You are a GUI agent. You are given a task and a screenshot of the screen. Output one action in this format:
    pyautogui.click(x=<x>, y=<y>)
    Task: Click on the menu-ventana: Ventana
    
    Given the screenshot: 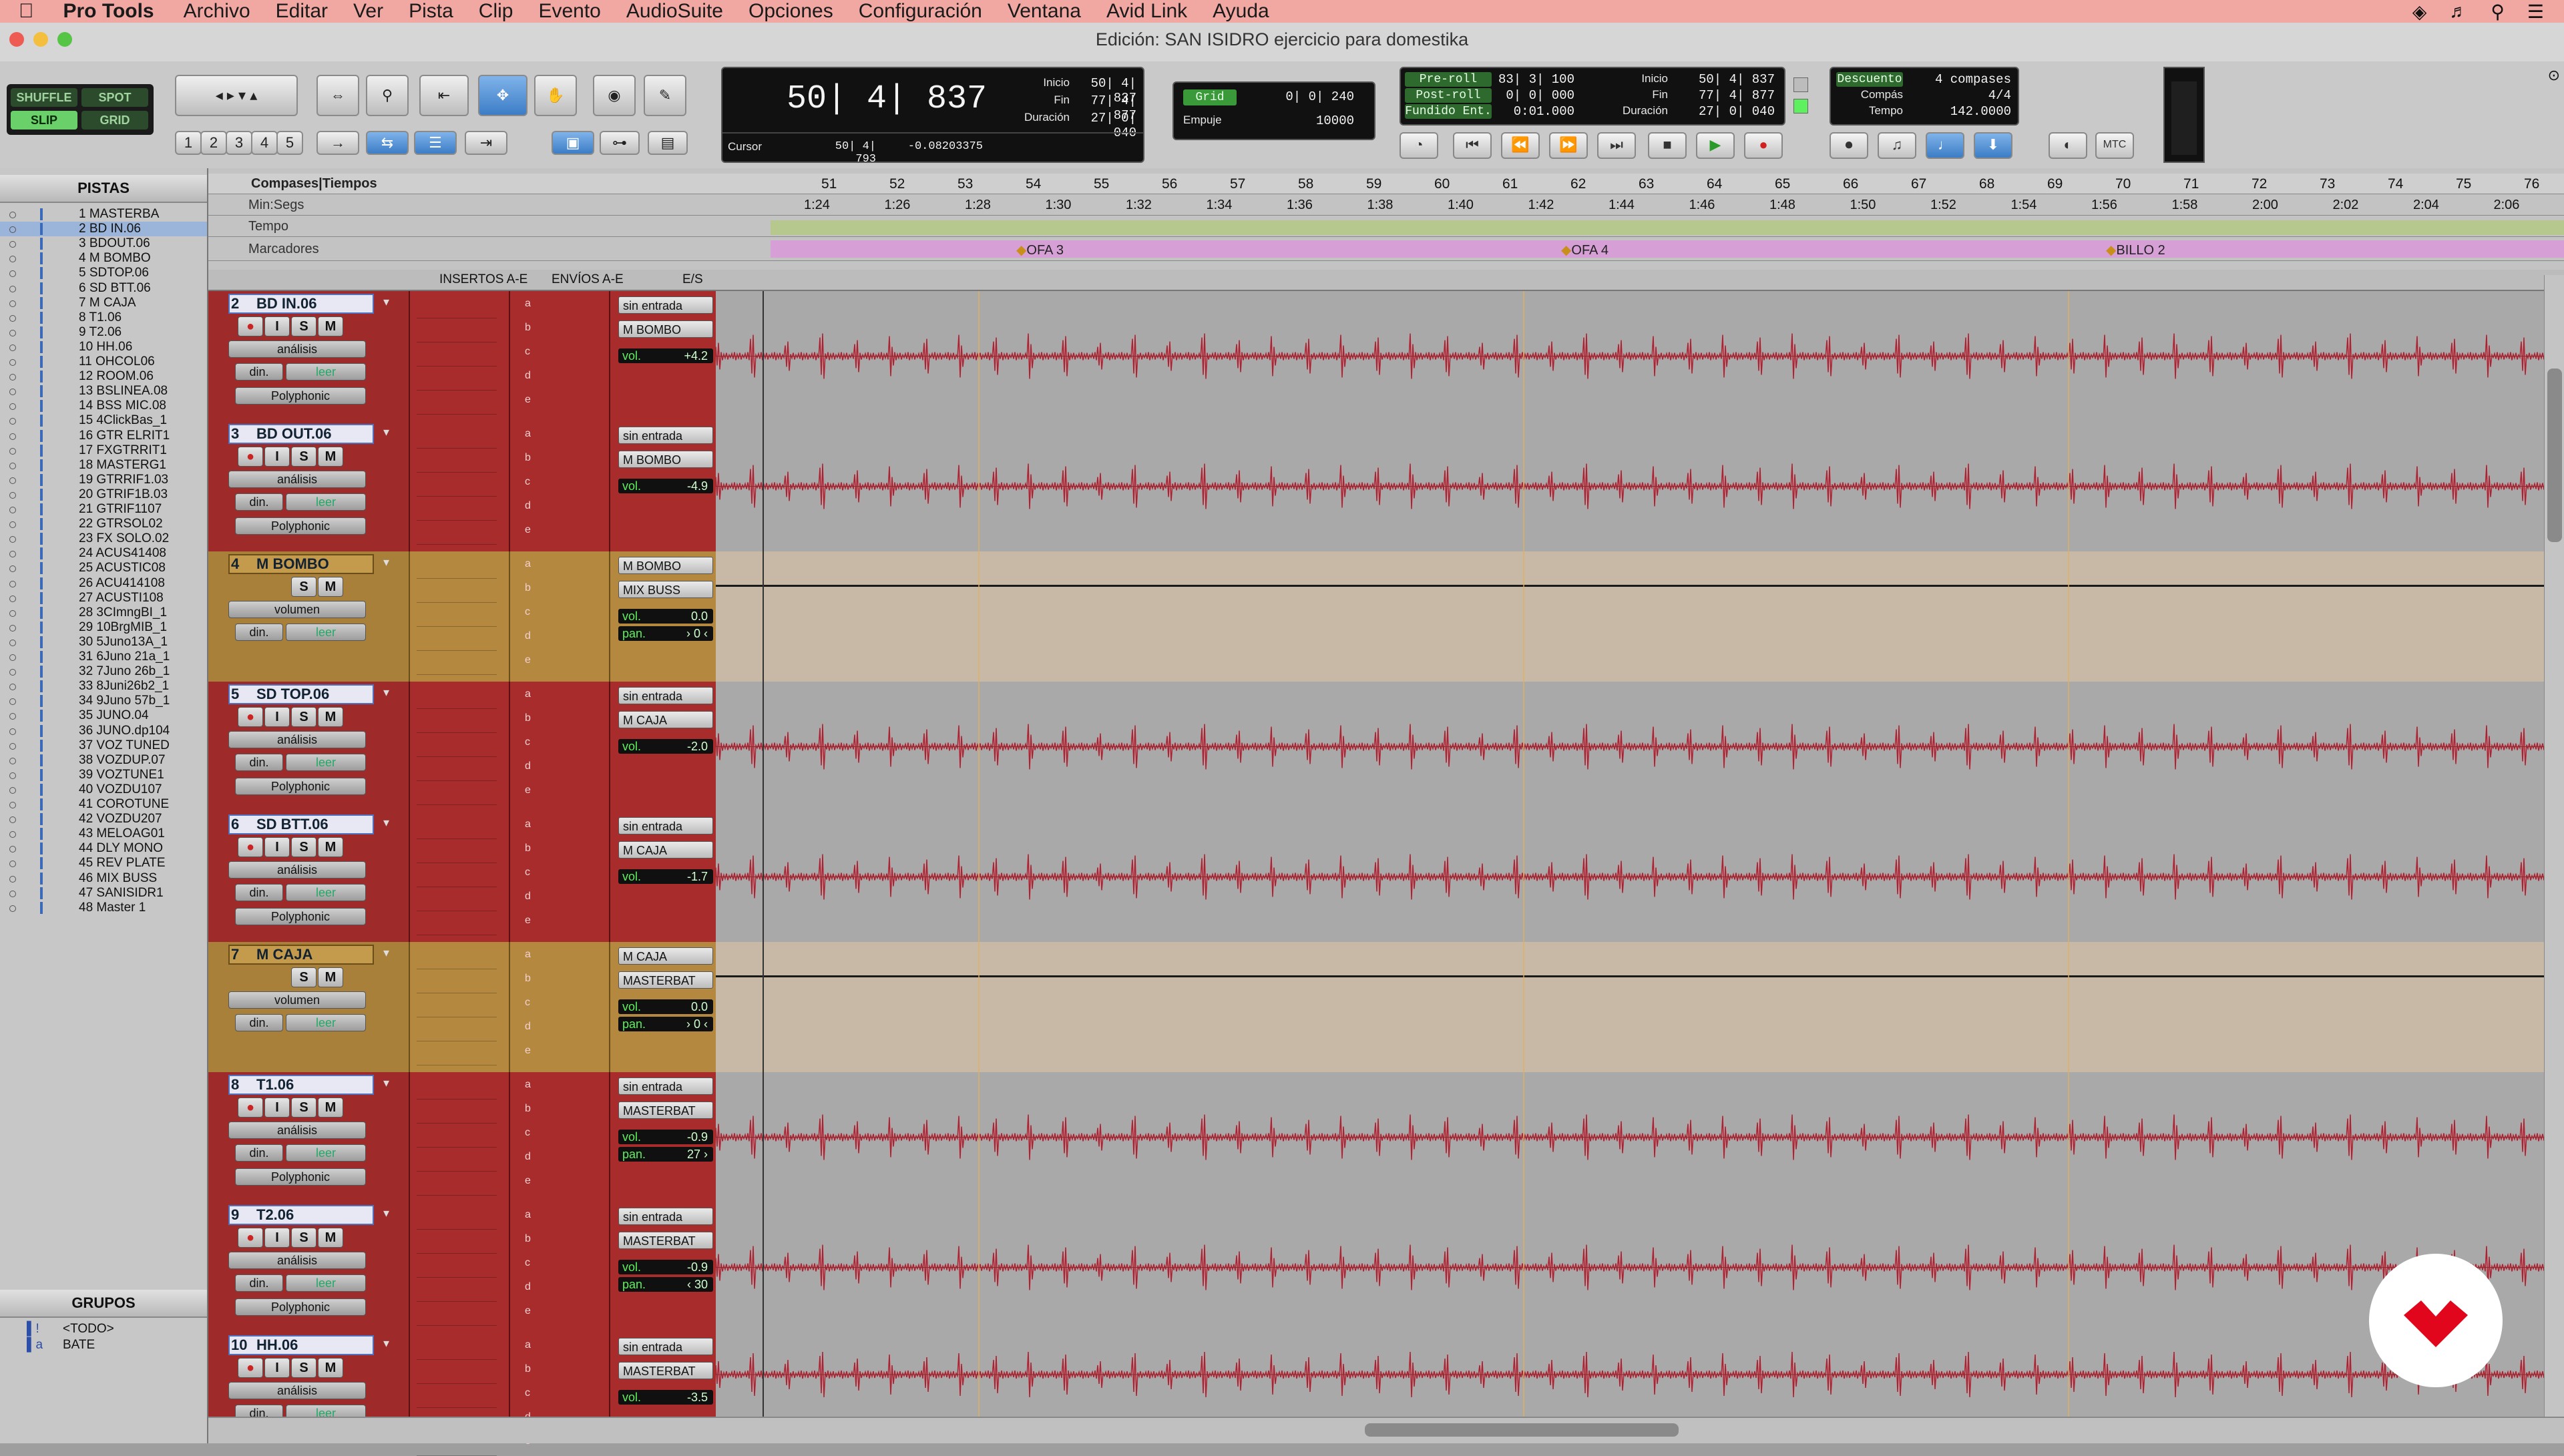 What is the action you would take?
    pyautogui.click(x=1044, y=11)
    